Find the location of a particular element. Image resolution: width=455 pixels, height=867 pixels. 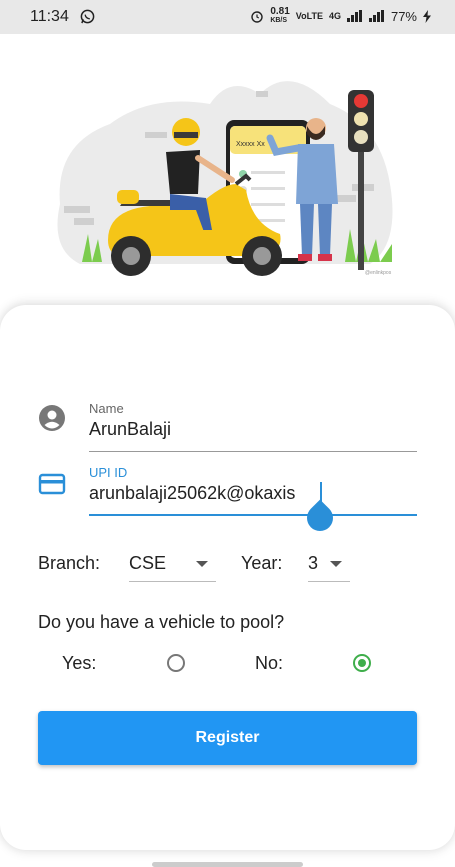

name-label: Name is located at coordinates (106, 408).